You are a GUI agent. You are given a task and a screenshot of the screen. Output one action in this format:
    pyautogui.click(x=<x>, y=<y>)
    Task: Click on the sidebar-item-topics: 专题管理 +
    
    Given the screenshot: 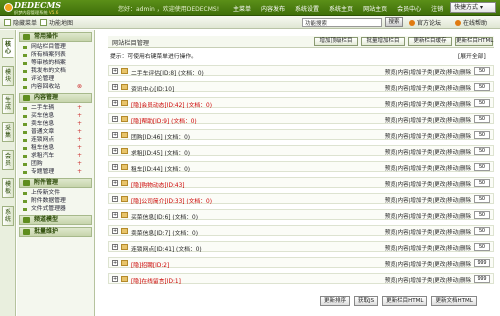 What is the action you would take?
    pyautogui.click(x=55, y=172)
    